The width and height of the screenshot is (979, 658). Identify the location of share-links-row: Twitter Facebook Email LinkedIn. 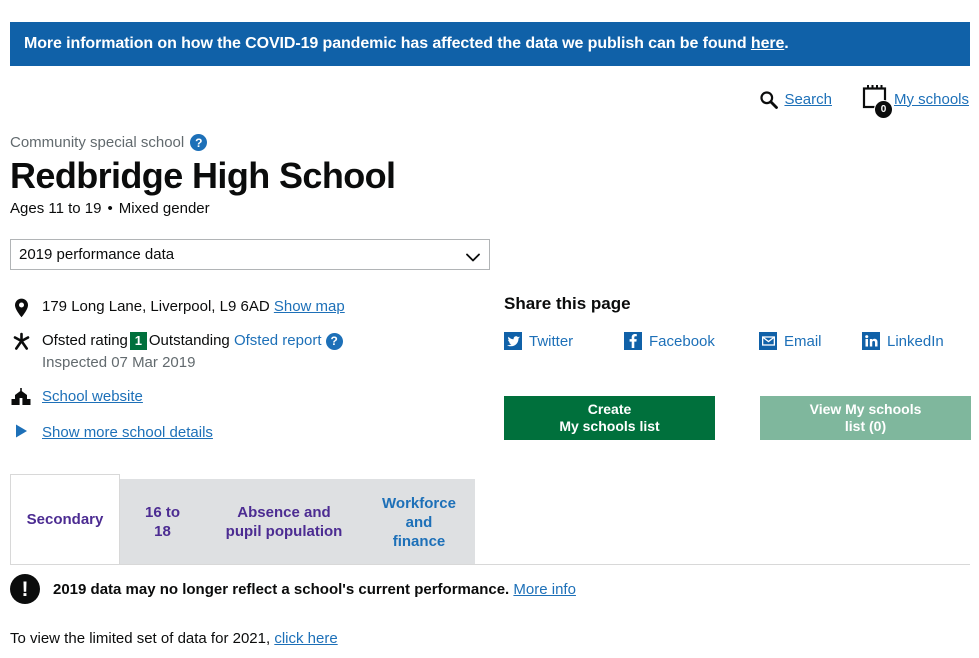
(739, 341).